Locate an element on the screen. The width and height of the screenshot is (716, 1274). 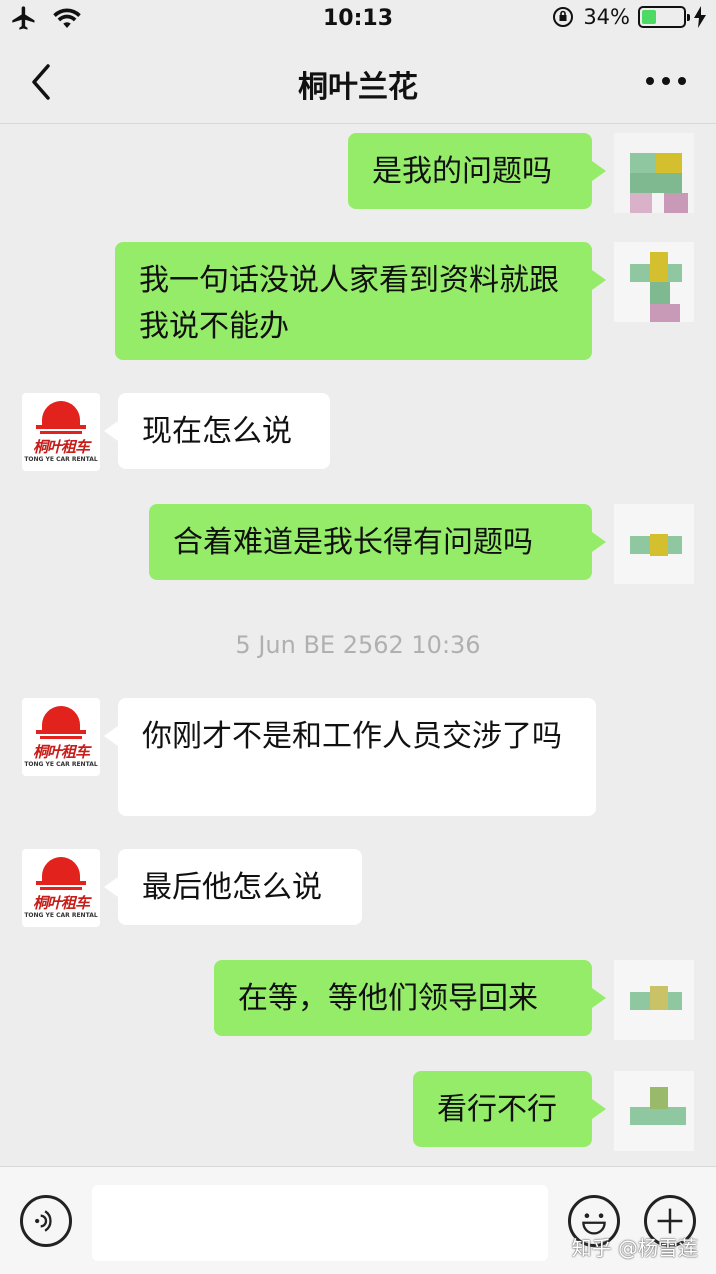
battery-fill is located at coordinates (649, 17).